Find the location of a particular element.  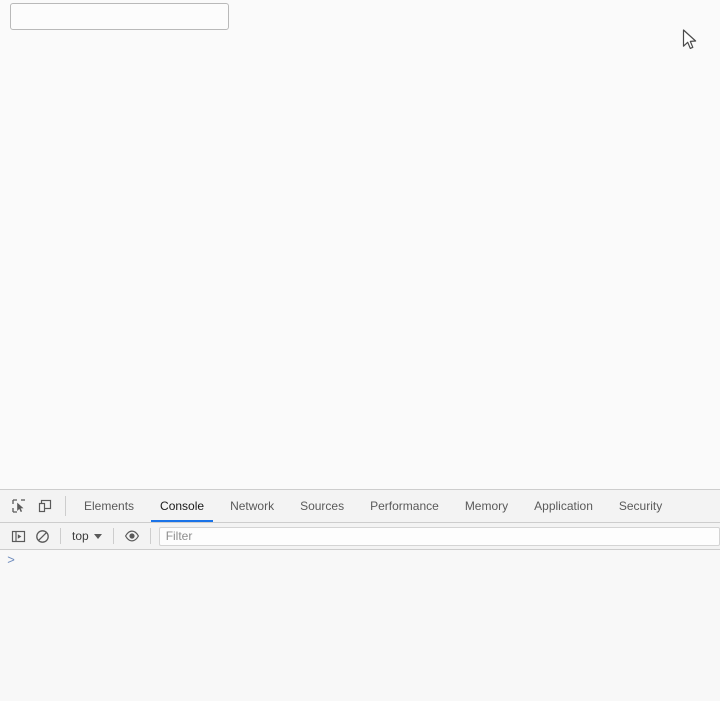

console-prompt-chevron-icon: > is located at coordinates (11, 559).